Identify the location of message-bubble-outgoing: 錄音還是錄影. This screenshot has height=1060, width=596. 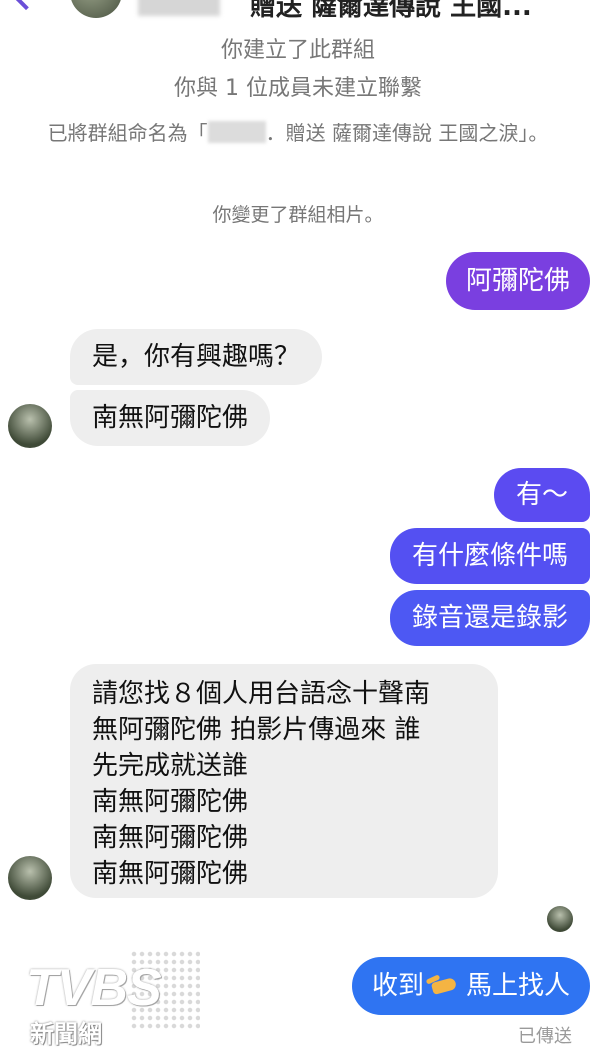
(489, 618).